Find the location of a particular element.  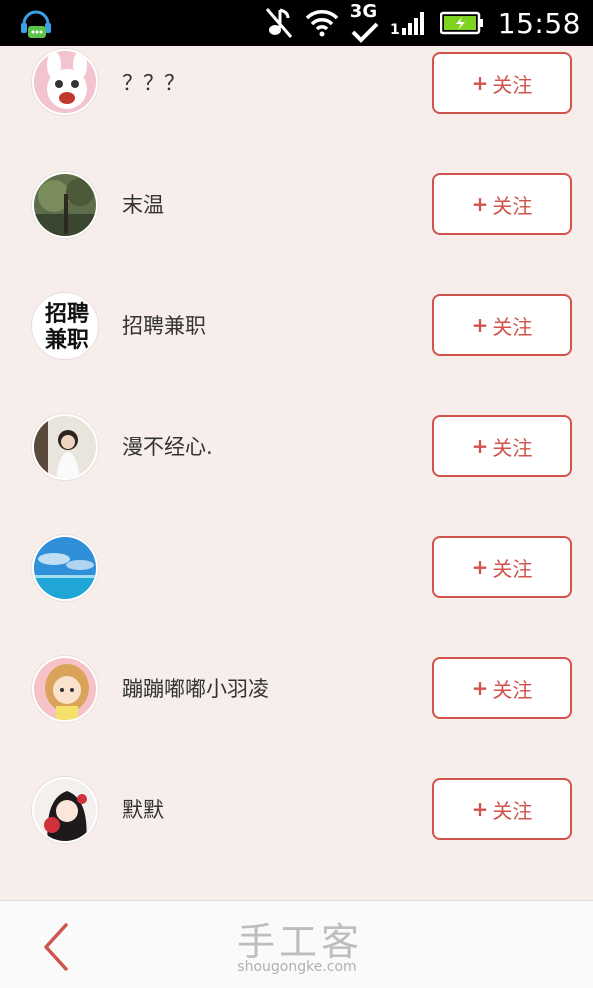

sea-sky-avatar is located at coordinates (65, 568).